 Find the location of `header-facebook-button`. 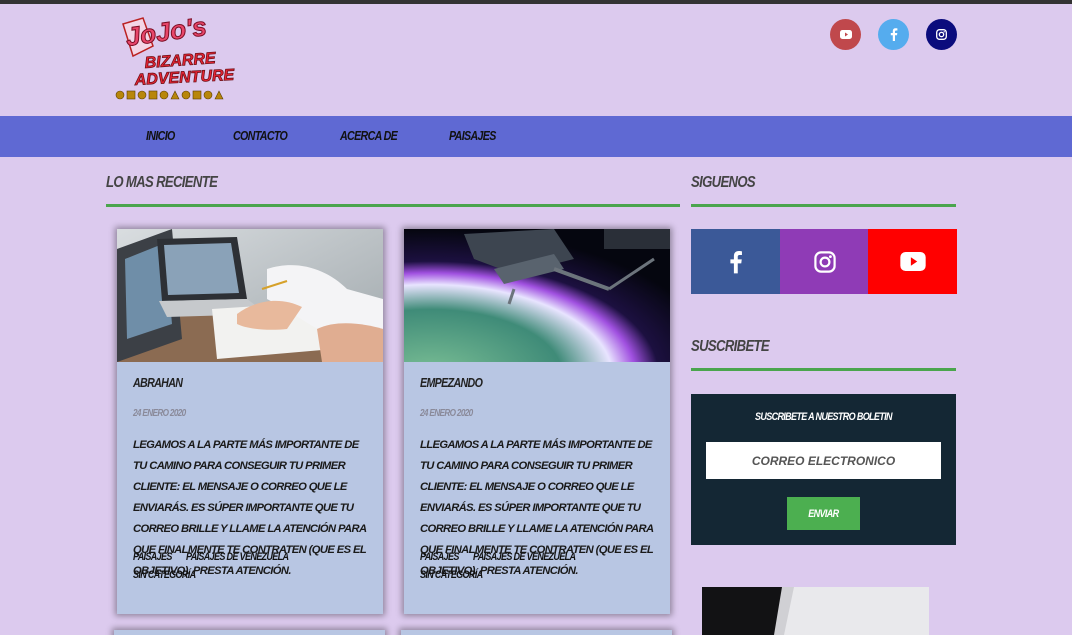

header-facebook-button is located at coordinates (893, 34).